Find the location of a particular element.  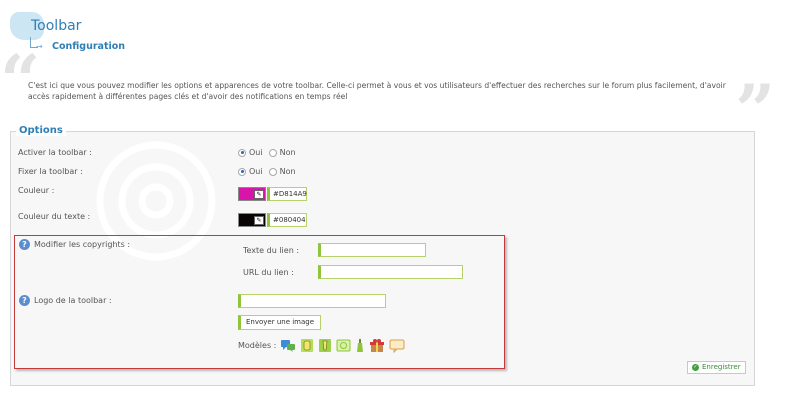

fix-toolbar-radio-group: Oui Non is located at coordinates (267, 171).